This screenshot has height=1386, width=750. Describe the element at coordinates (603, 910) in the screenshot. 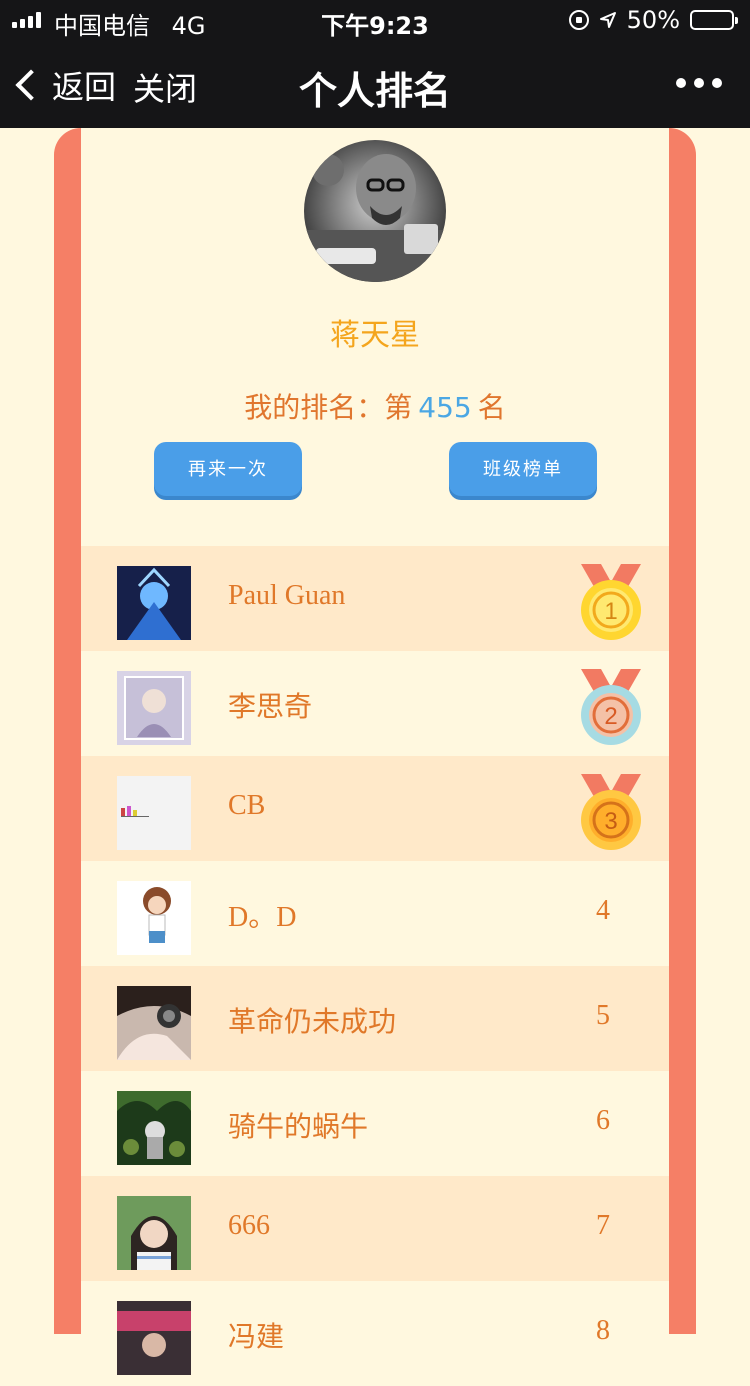

I see `rank-number: 4` at that location.